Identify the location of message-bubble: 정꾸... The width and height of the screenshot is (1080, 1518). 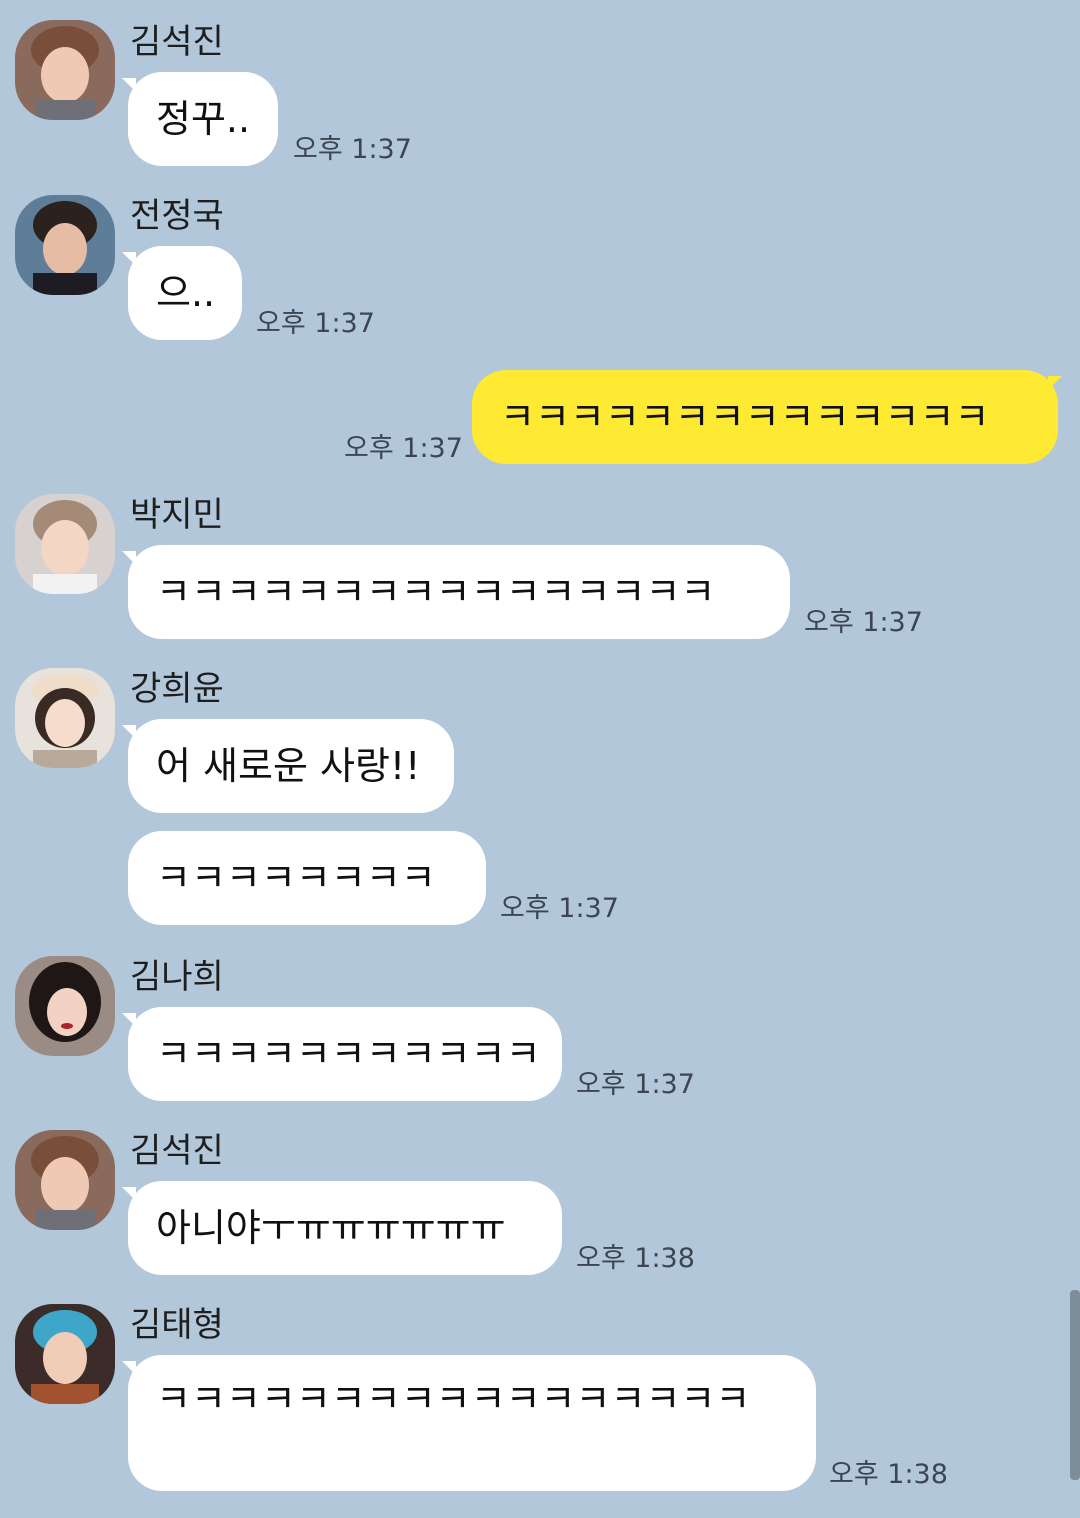
(203, 119).